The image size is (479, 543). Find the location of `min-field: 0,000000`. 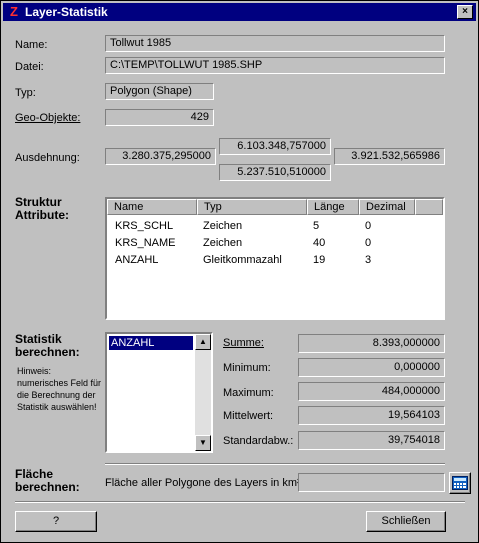

min-field: 0,000000 is located at coordinates (371, 367).